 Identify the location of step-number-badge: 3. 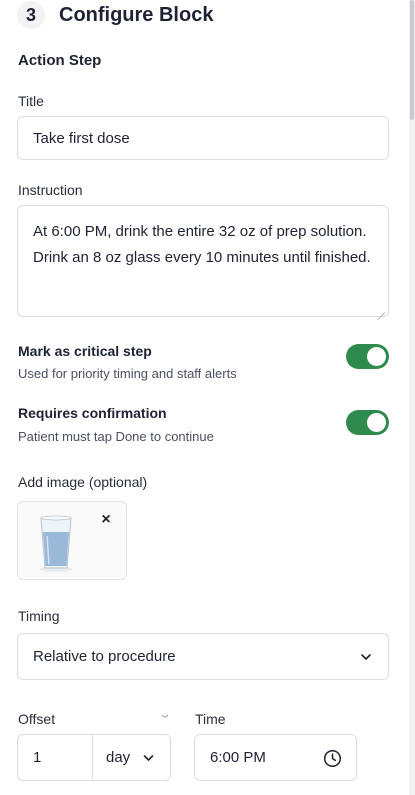
(31, 15).